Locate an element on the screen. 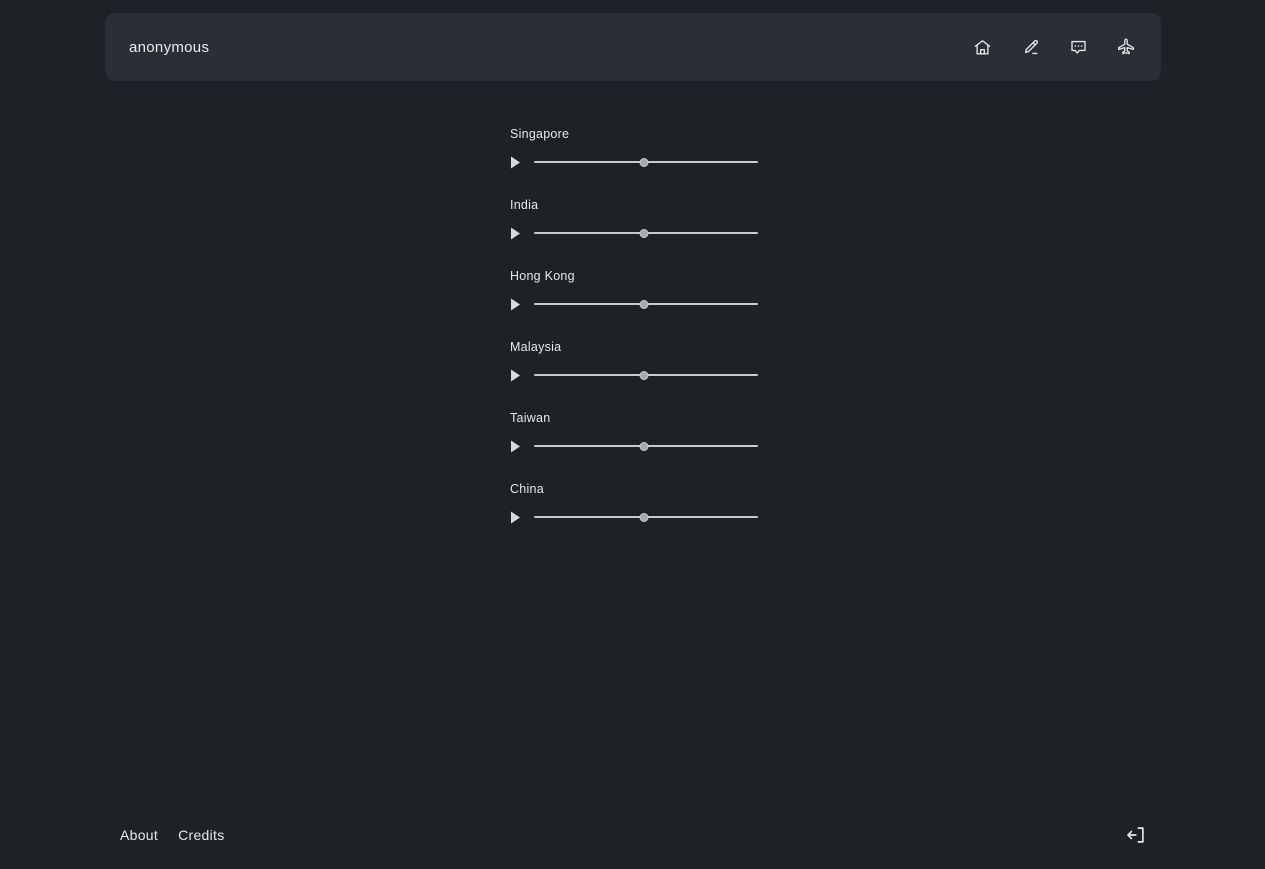 This screenshot has width=1265, height=869. slider-row: Singapore is located at coordinates (640, 150).